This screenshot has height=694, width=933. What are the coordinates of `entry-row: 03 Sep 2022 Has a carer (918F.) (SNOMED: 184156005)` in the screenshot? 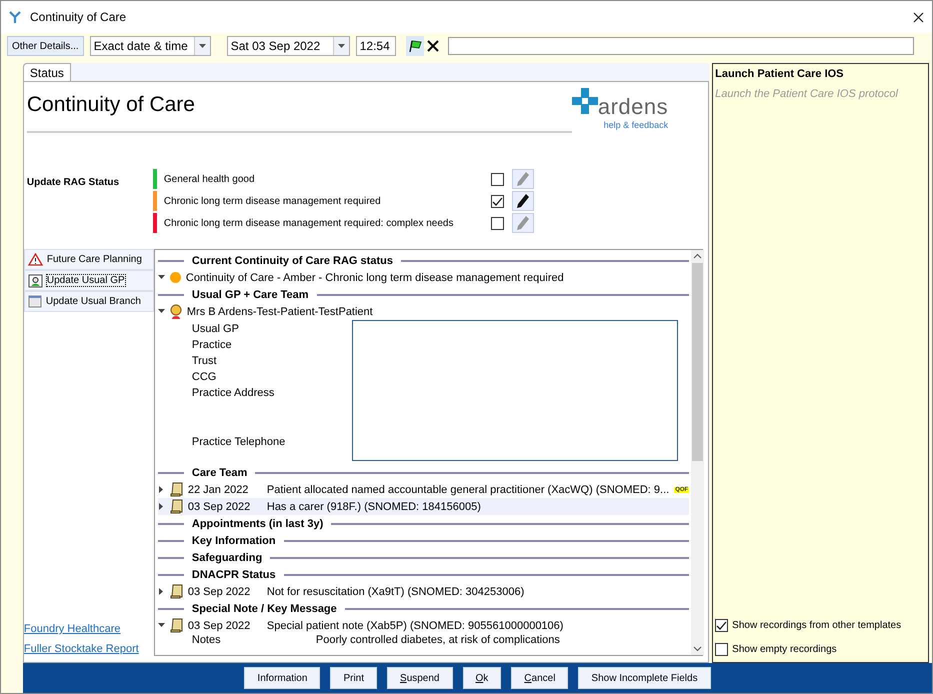 It's located at (424, 506).